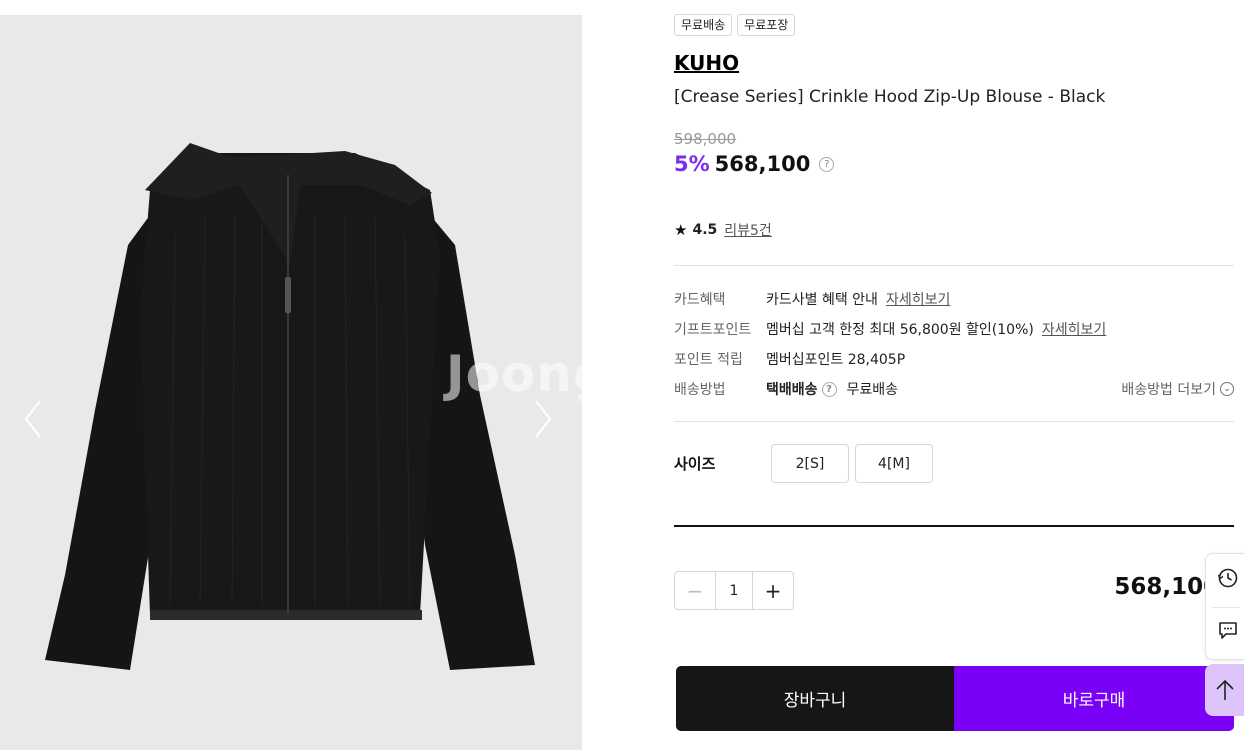 The height and width of the screenshot is (750, 1244). I want to click on quantity-stepper: − 1 +, so click(734, 590).